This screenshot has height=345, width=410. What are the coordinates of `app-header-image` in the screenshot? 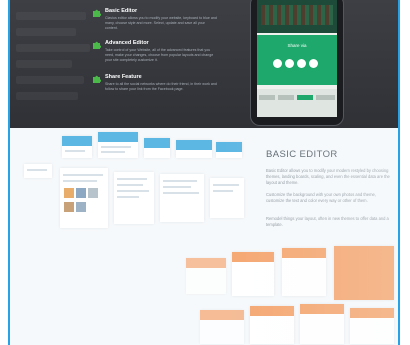 It's located at (297, 16).